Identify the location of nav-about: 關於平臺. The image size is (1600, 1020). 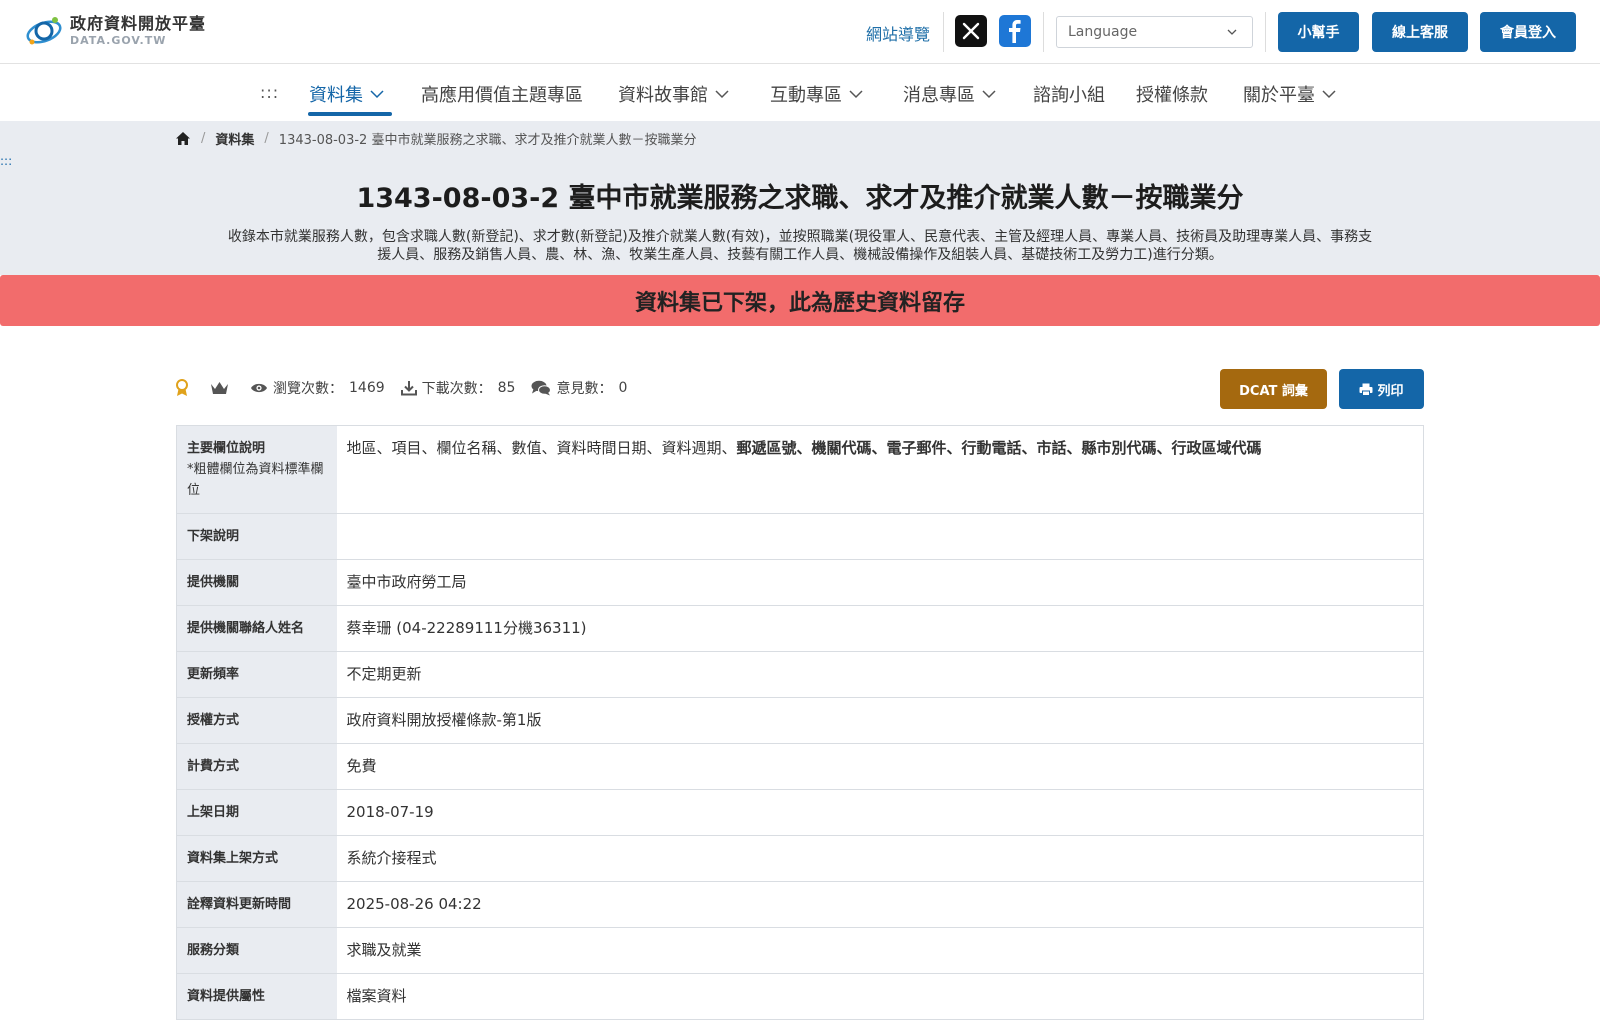
(1289, 94).